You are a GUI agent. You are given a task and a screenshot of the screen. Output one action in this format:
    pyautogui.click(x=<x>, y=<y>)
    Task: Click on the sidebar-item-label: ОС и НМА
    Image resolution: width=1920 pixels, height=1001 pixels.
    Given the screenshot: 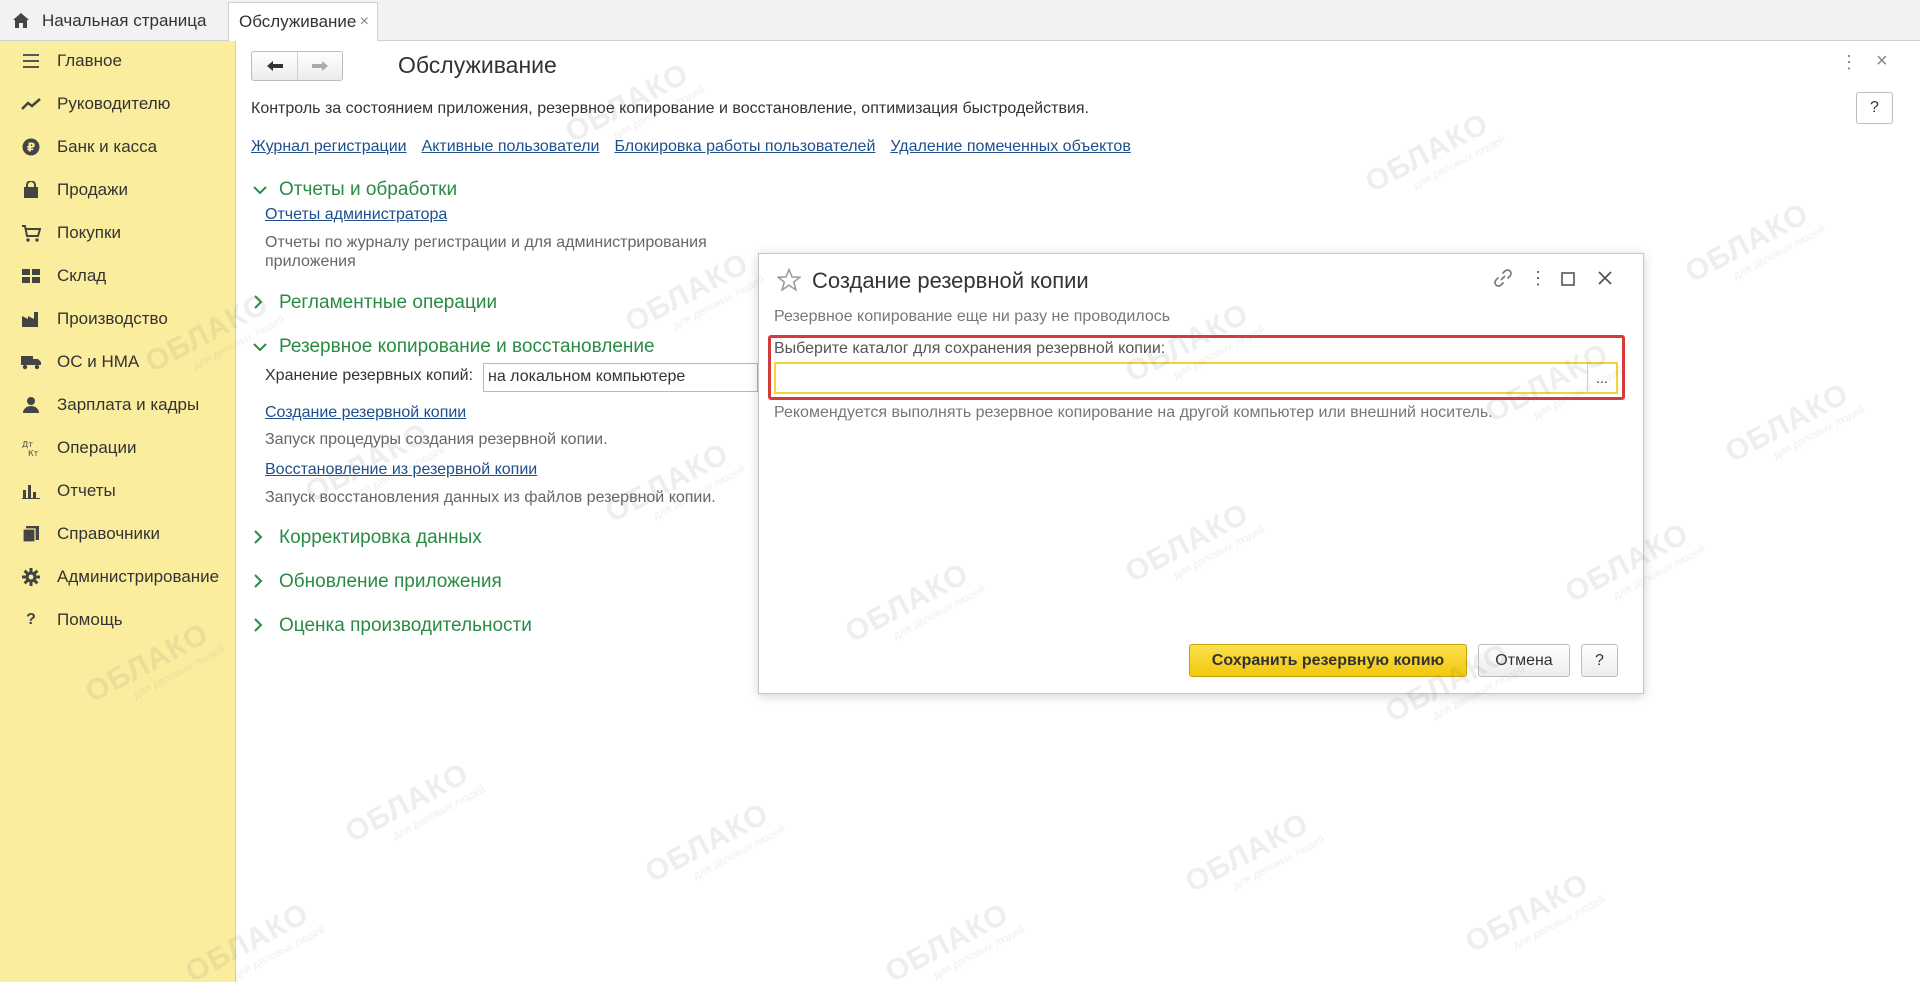 What is the action you would take?
    pyautogui.click(x=98, y=361)
    